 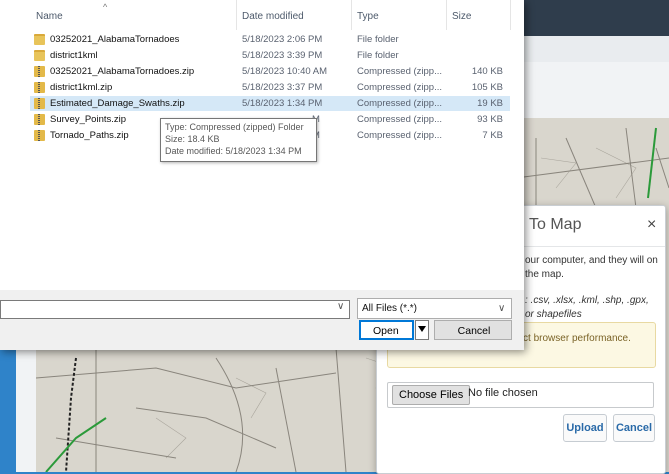 I want to click on file-name: 03252021_AlabamaTornadoes, so click(x=115, y=39).